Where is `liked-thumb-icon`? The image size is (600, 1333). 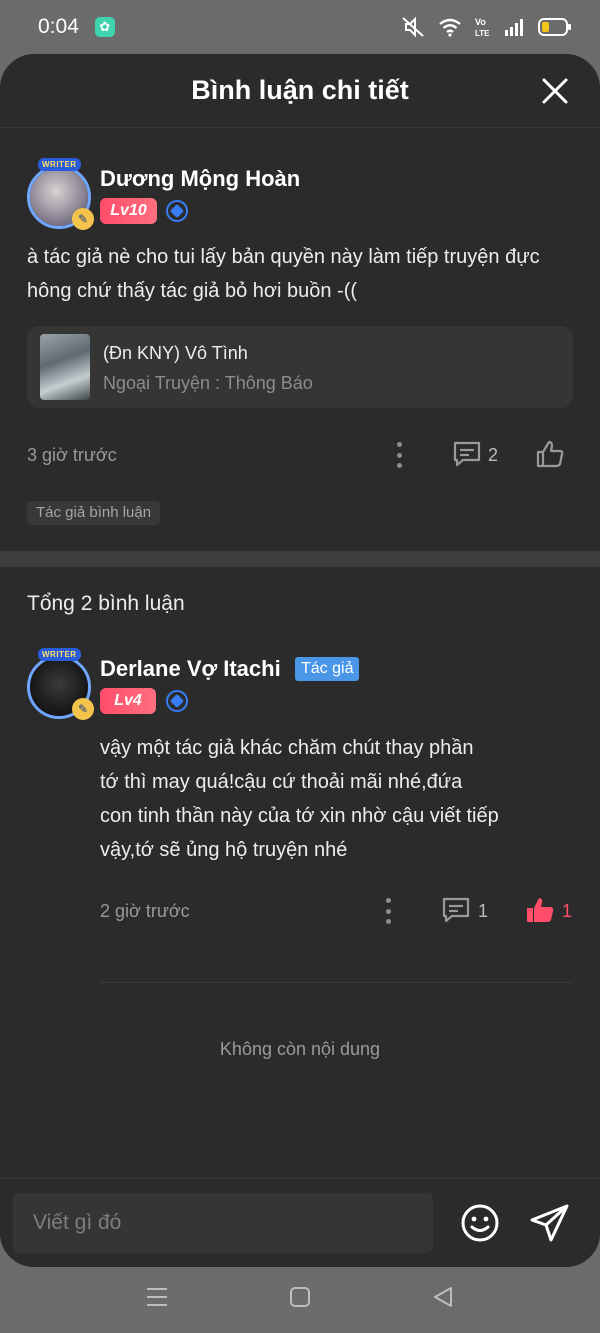
liked-thumb-icon is located at coordinates (540, 910).